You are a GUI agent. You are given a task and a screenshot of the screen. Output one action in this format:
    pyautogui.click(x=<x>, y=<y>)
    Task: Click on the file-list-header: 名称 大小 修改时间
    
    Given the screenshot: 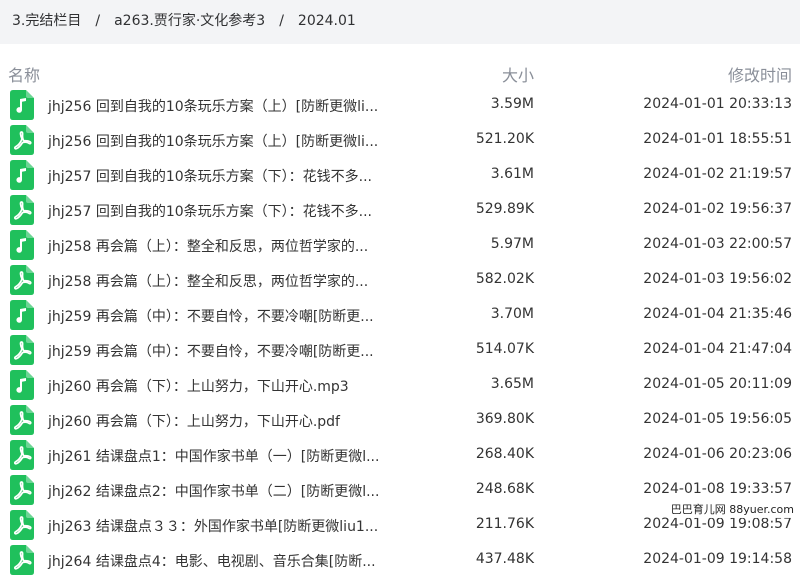 What is the action you would take?
    pyautogui.click(x=400, y=72)
    